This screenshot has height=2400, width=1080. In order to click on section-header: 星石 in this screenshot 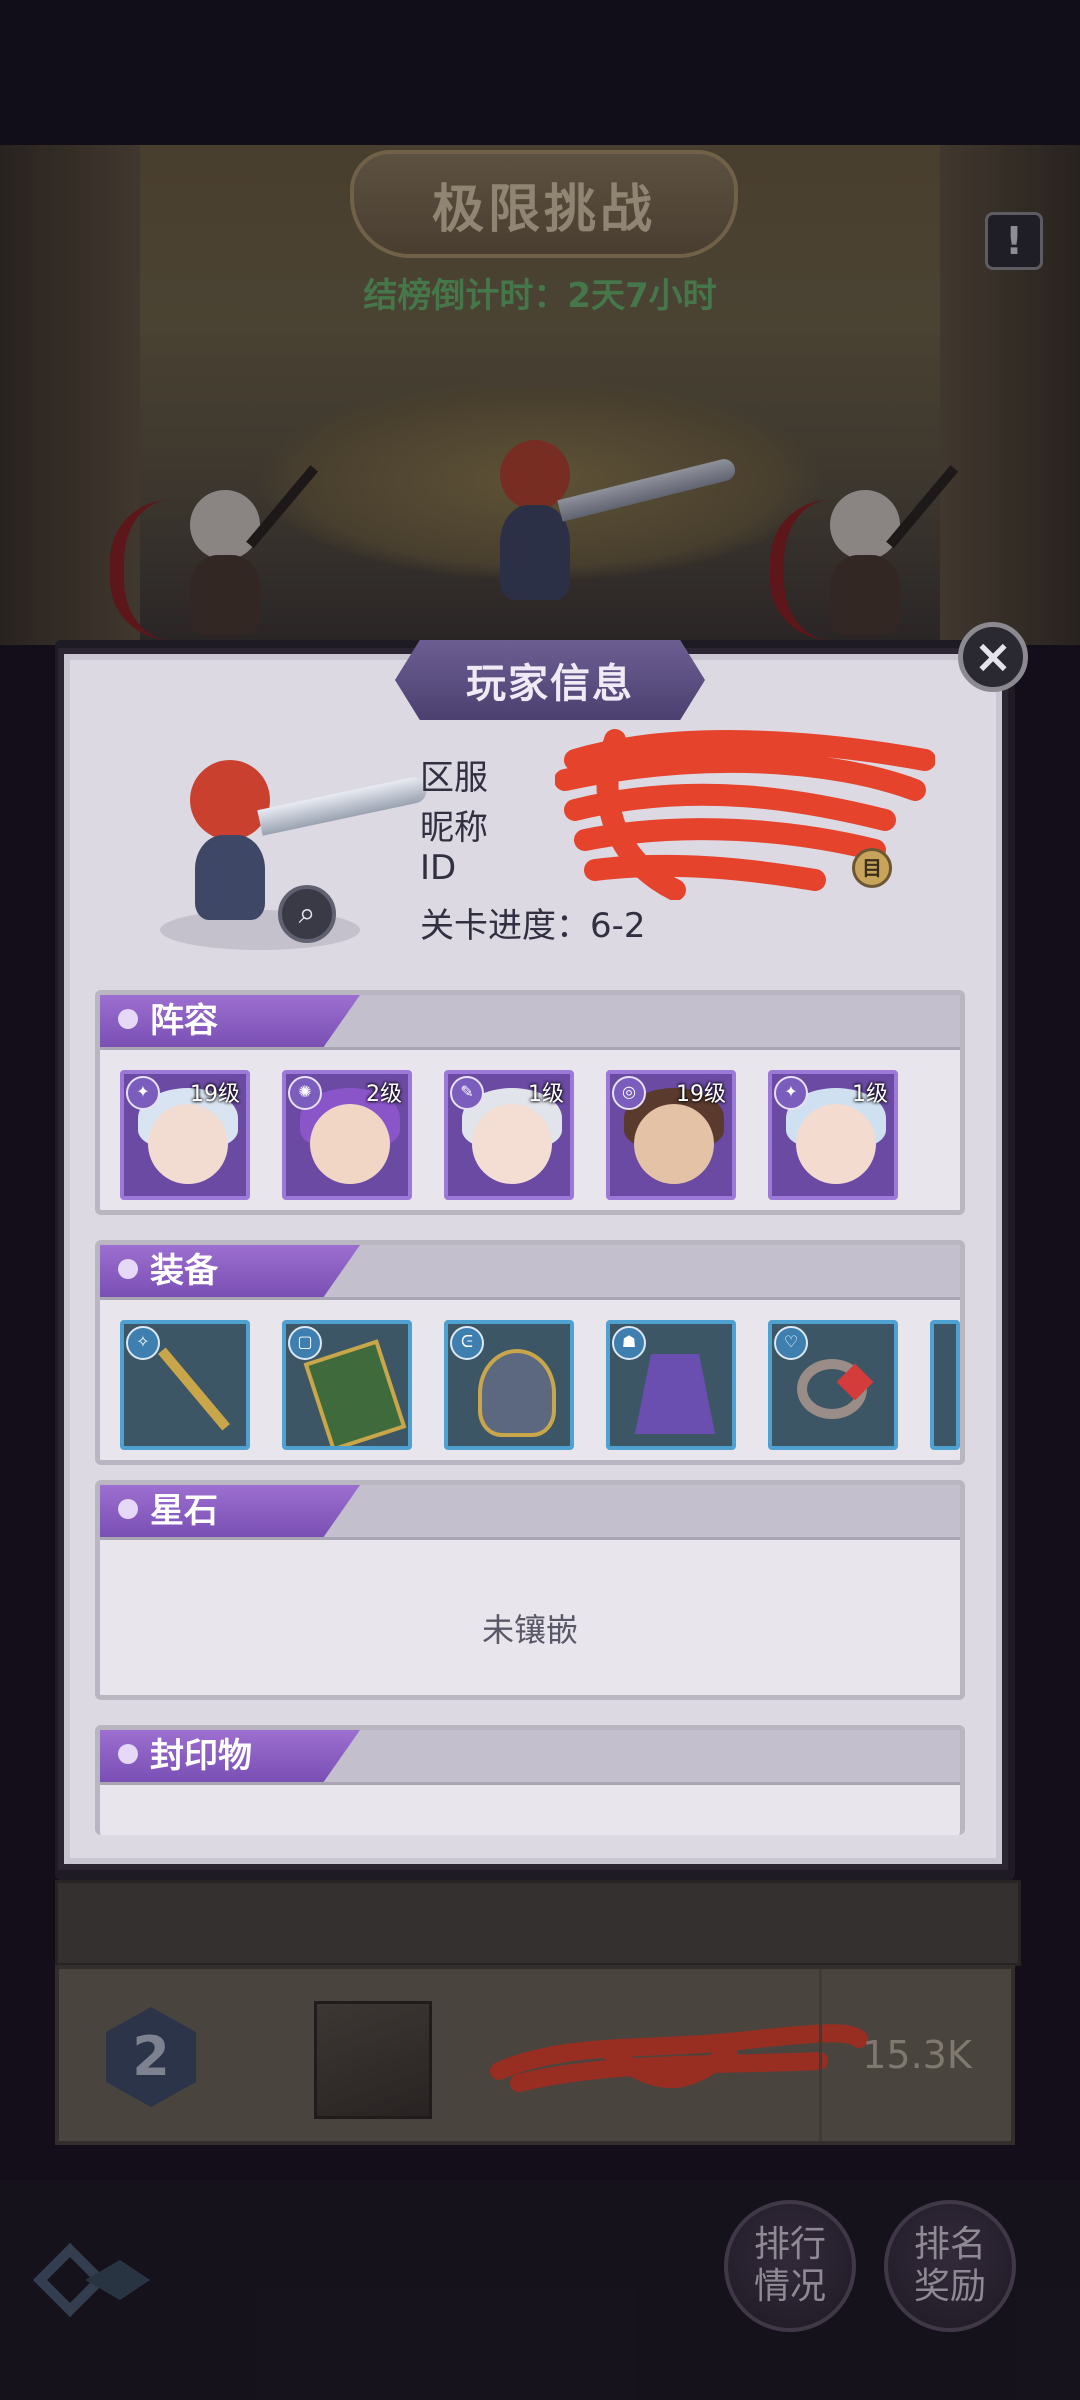, I will do `click(530, 1512)`.